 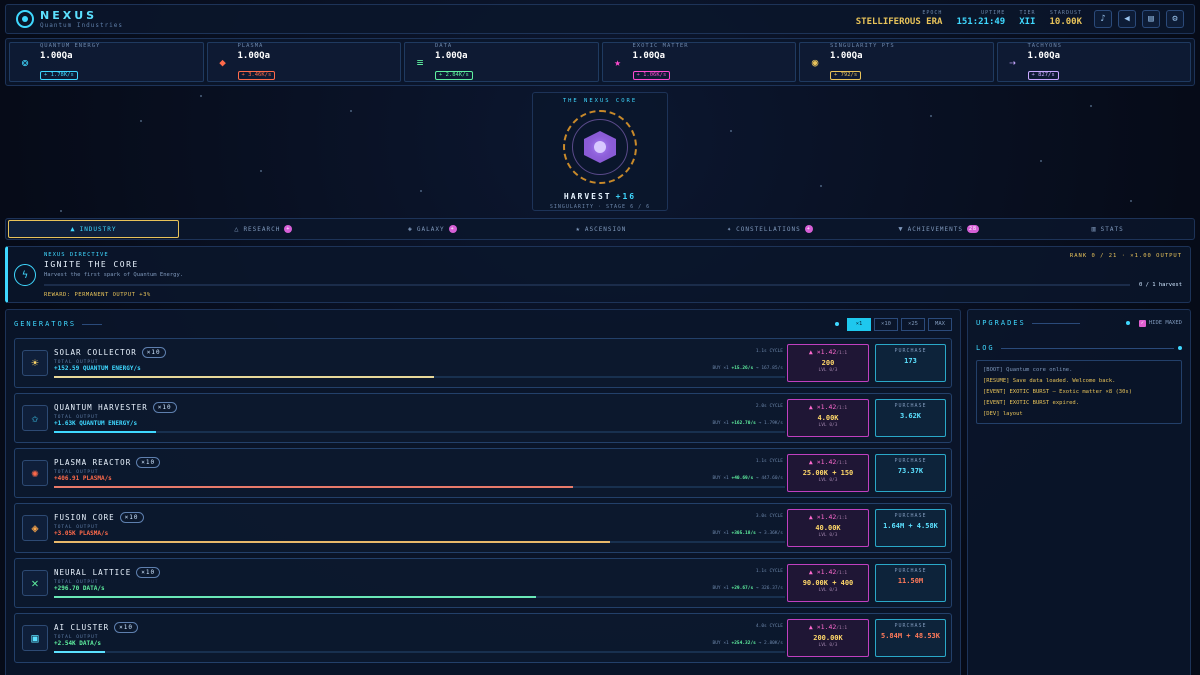 I want to click on directive-progress-text: 0 / 1 harvest, so click(x=1160, y=285).